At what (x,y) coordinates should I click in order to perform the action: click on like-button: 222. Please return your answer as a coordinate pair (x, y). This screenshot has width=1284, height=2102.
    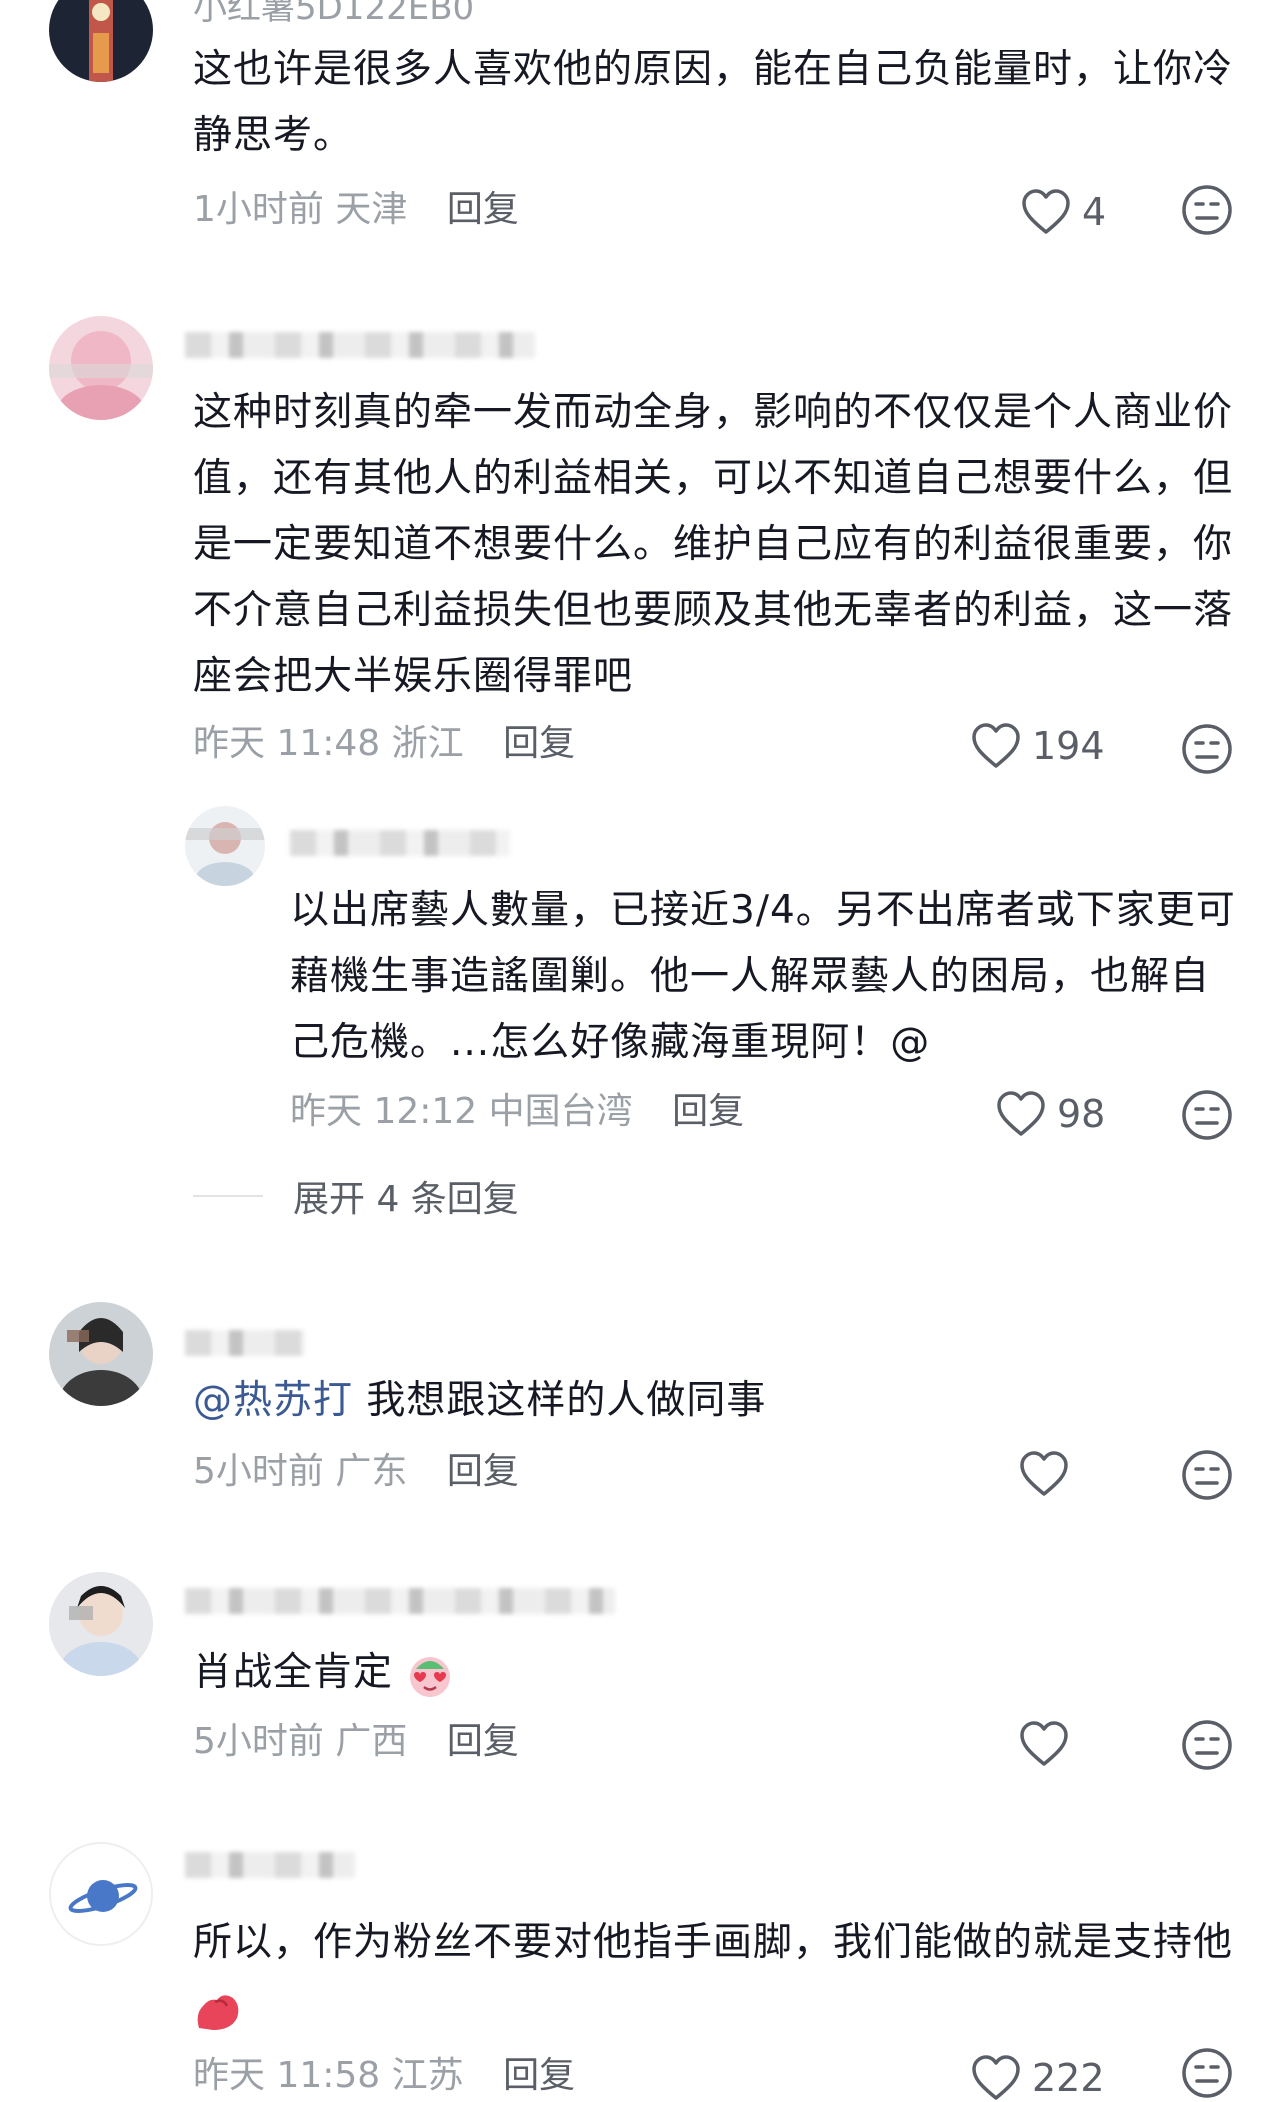
    Looking at the image, I should click on (1037, 2078).